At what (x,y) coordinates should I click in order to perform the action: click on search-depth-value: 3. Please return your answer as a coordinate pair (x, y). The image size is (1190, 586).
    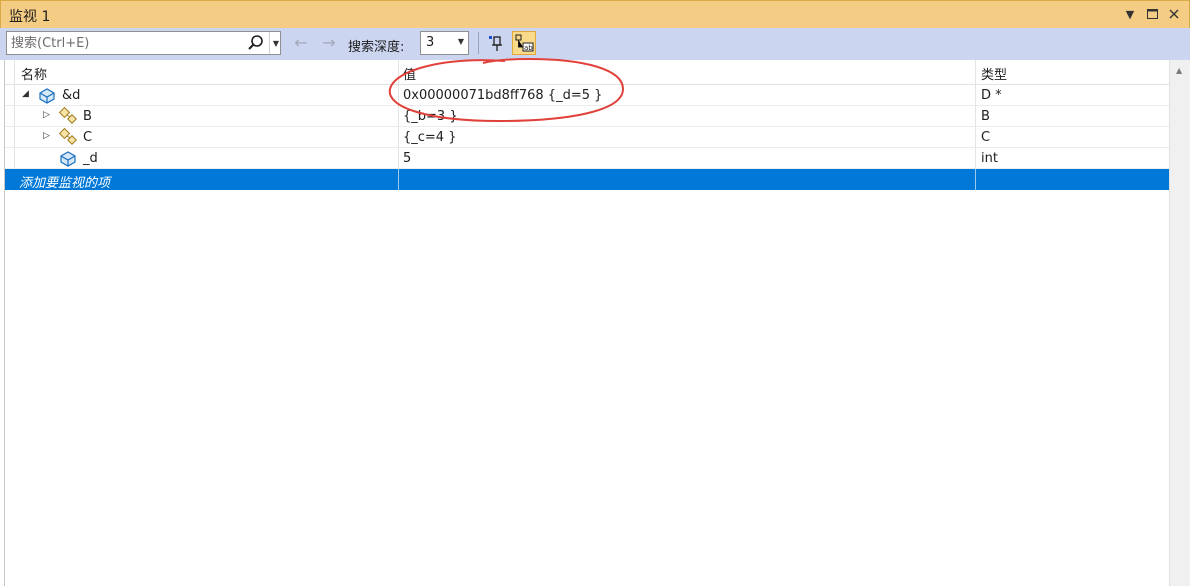
    Looking at the image, I should click on (430, 42).